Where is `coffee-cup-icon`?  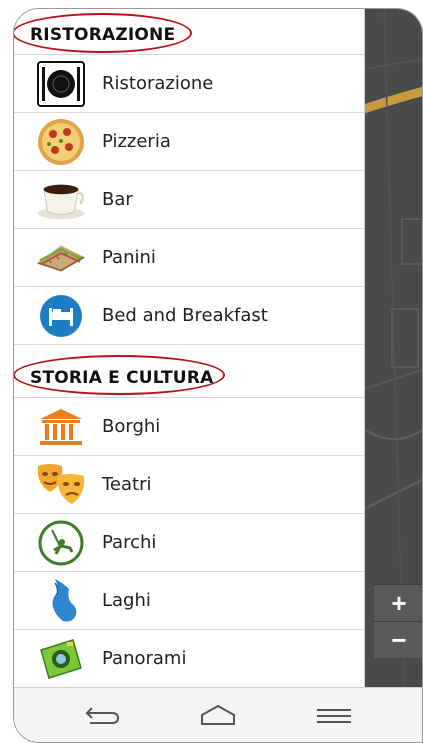
coffee-cup-icon is located at coordinates (61, 200).